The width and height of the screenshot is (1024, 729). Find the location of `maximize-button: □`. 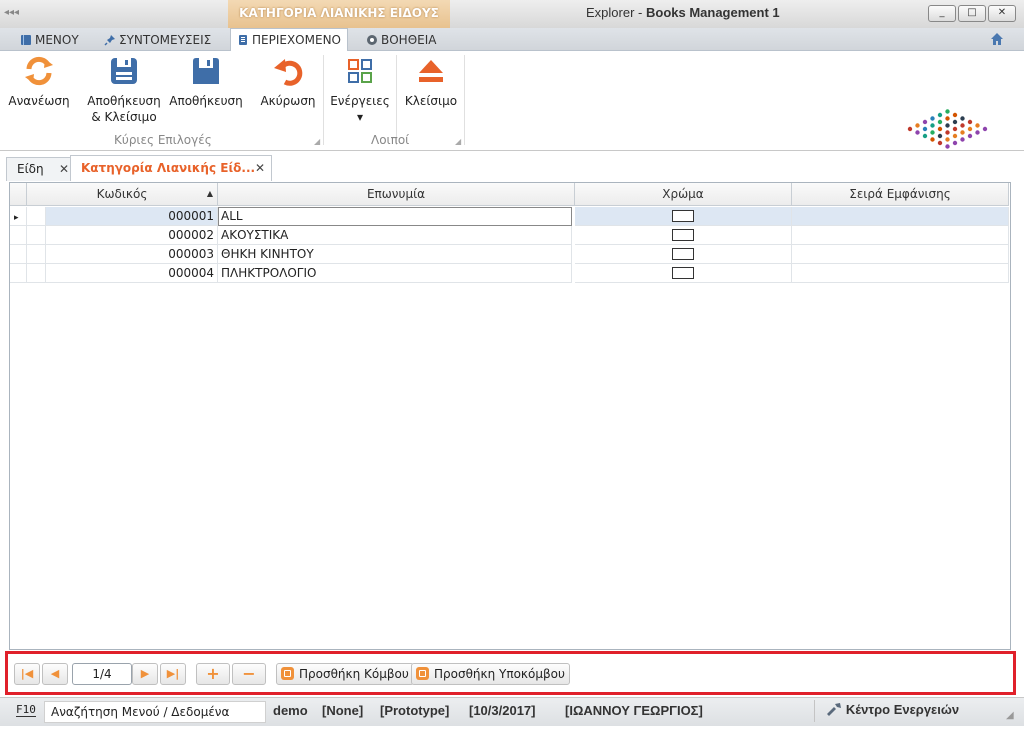

maximize-button: □ is located at coordinates (972, 13).